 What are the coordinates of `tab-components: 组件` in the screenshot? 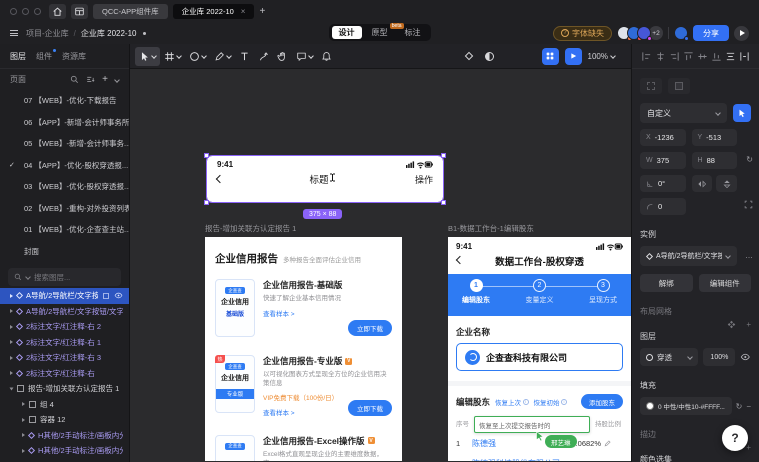 It's located at (46, 55).